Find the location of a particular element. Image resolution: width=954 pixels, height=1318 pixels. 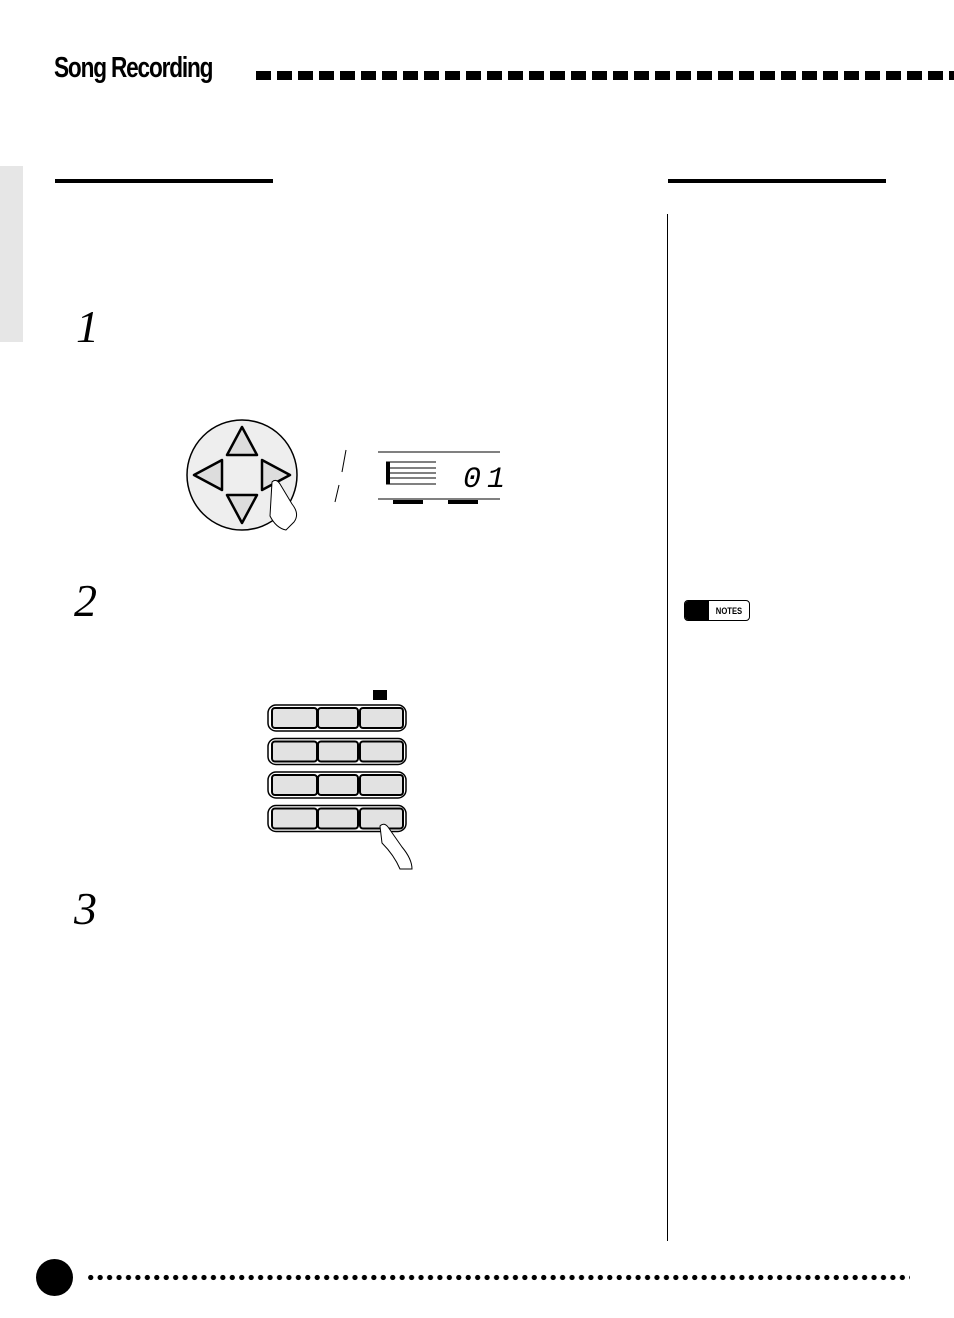

button-panel is located at coordinates (340, 780).